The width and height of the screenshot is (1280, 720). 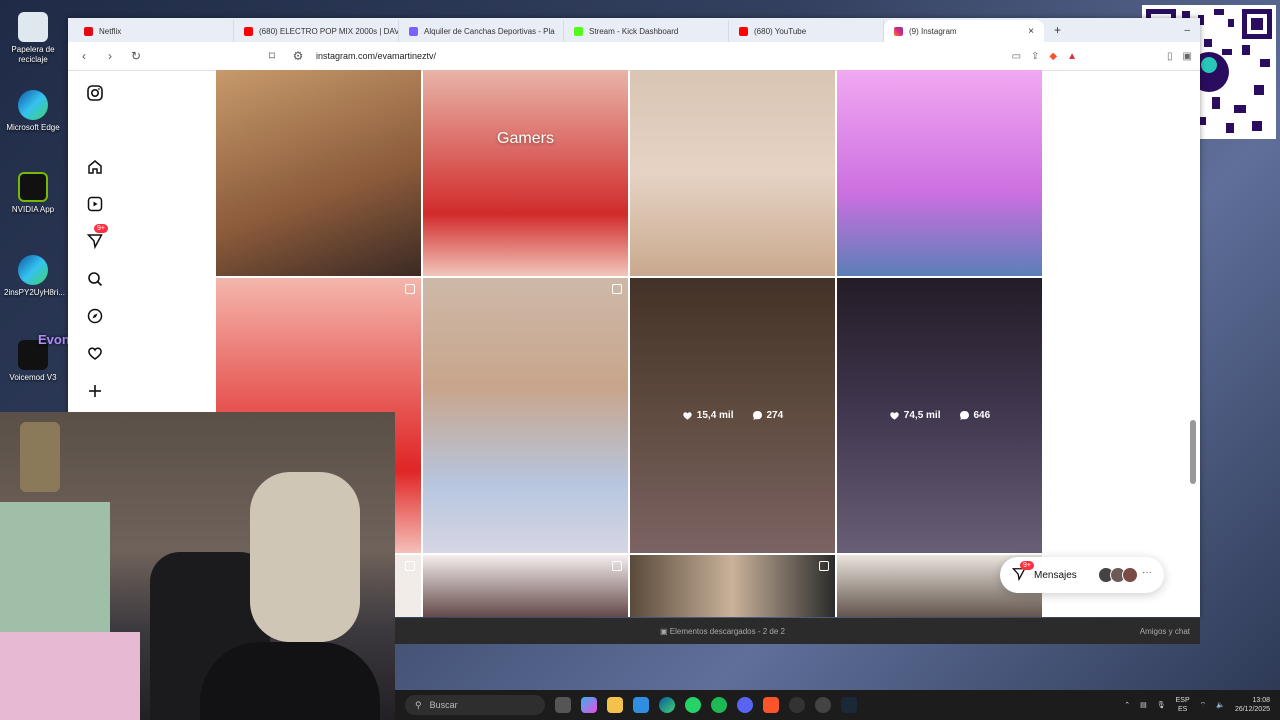 What do you see at coordinates (1187, 56) in the screenshot?
I see `wallet-icon: ▣` at bounding box center [1187, 56].